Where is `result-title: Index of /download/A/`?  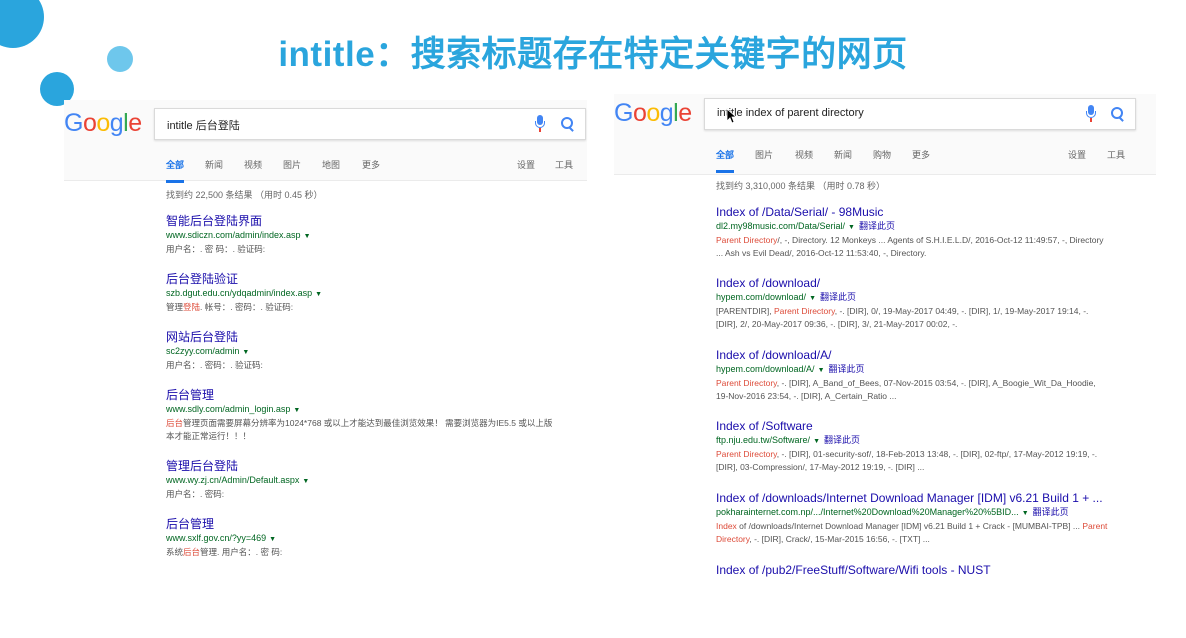 result-title: Index of /download/A/ is located at coordinates (931, 355).